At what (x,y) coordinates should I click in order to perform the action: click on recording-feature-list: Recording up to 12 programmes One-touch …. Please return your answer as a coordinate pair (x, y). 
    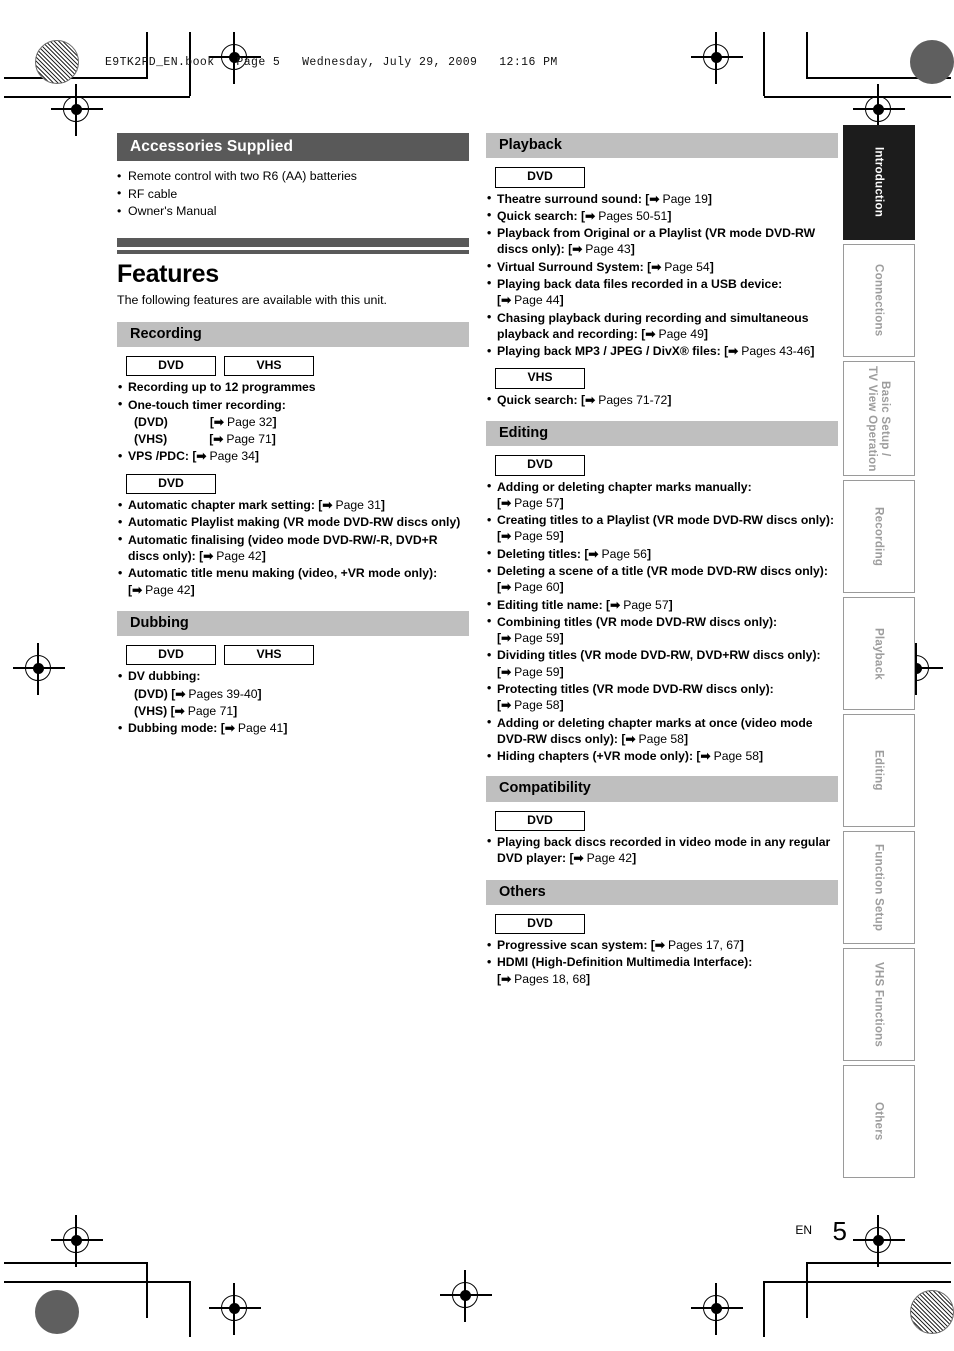
    Looking at the image, I should click on (293, 422).